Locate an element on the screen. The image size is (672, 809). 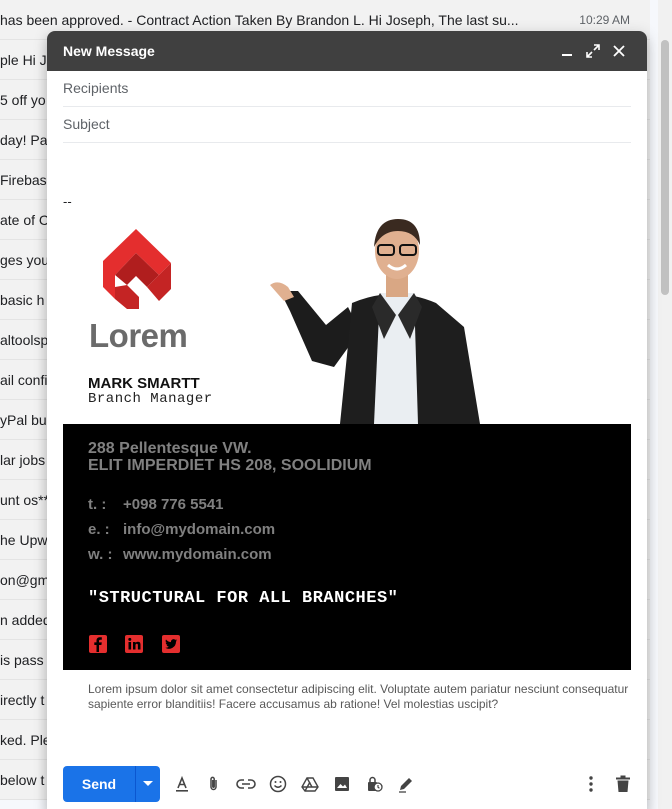
web-line: w. : www.mydomain.com is located at coordinates (180, 554).